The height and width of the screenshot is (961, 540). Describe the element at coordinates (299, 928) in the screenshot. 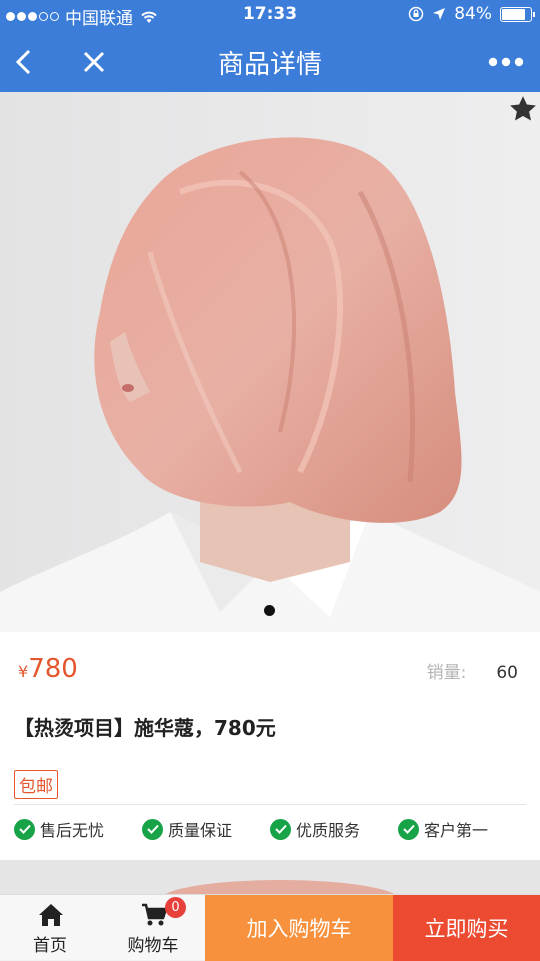

I see `add-to-cart-button: 加入购物车` at that location.